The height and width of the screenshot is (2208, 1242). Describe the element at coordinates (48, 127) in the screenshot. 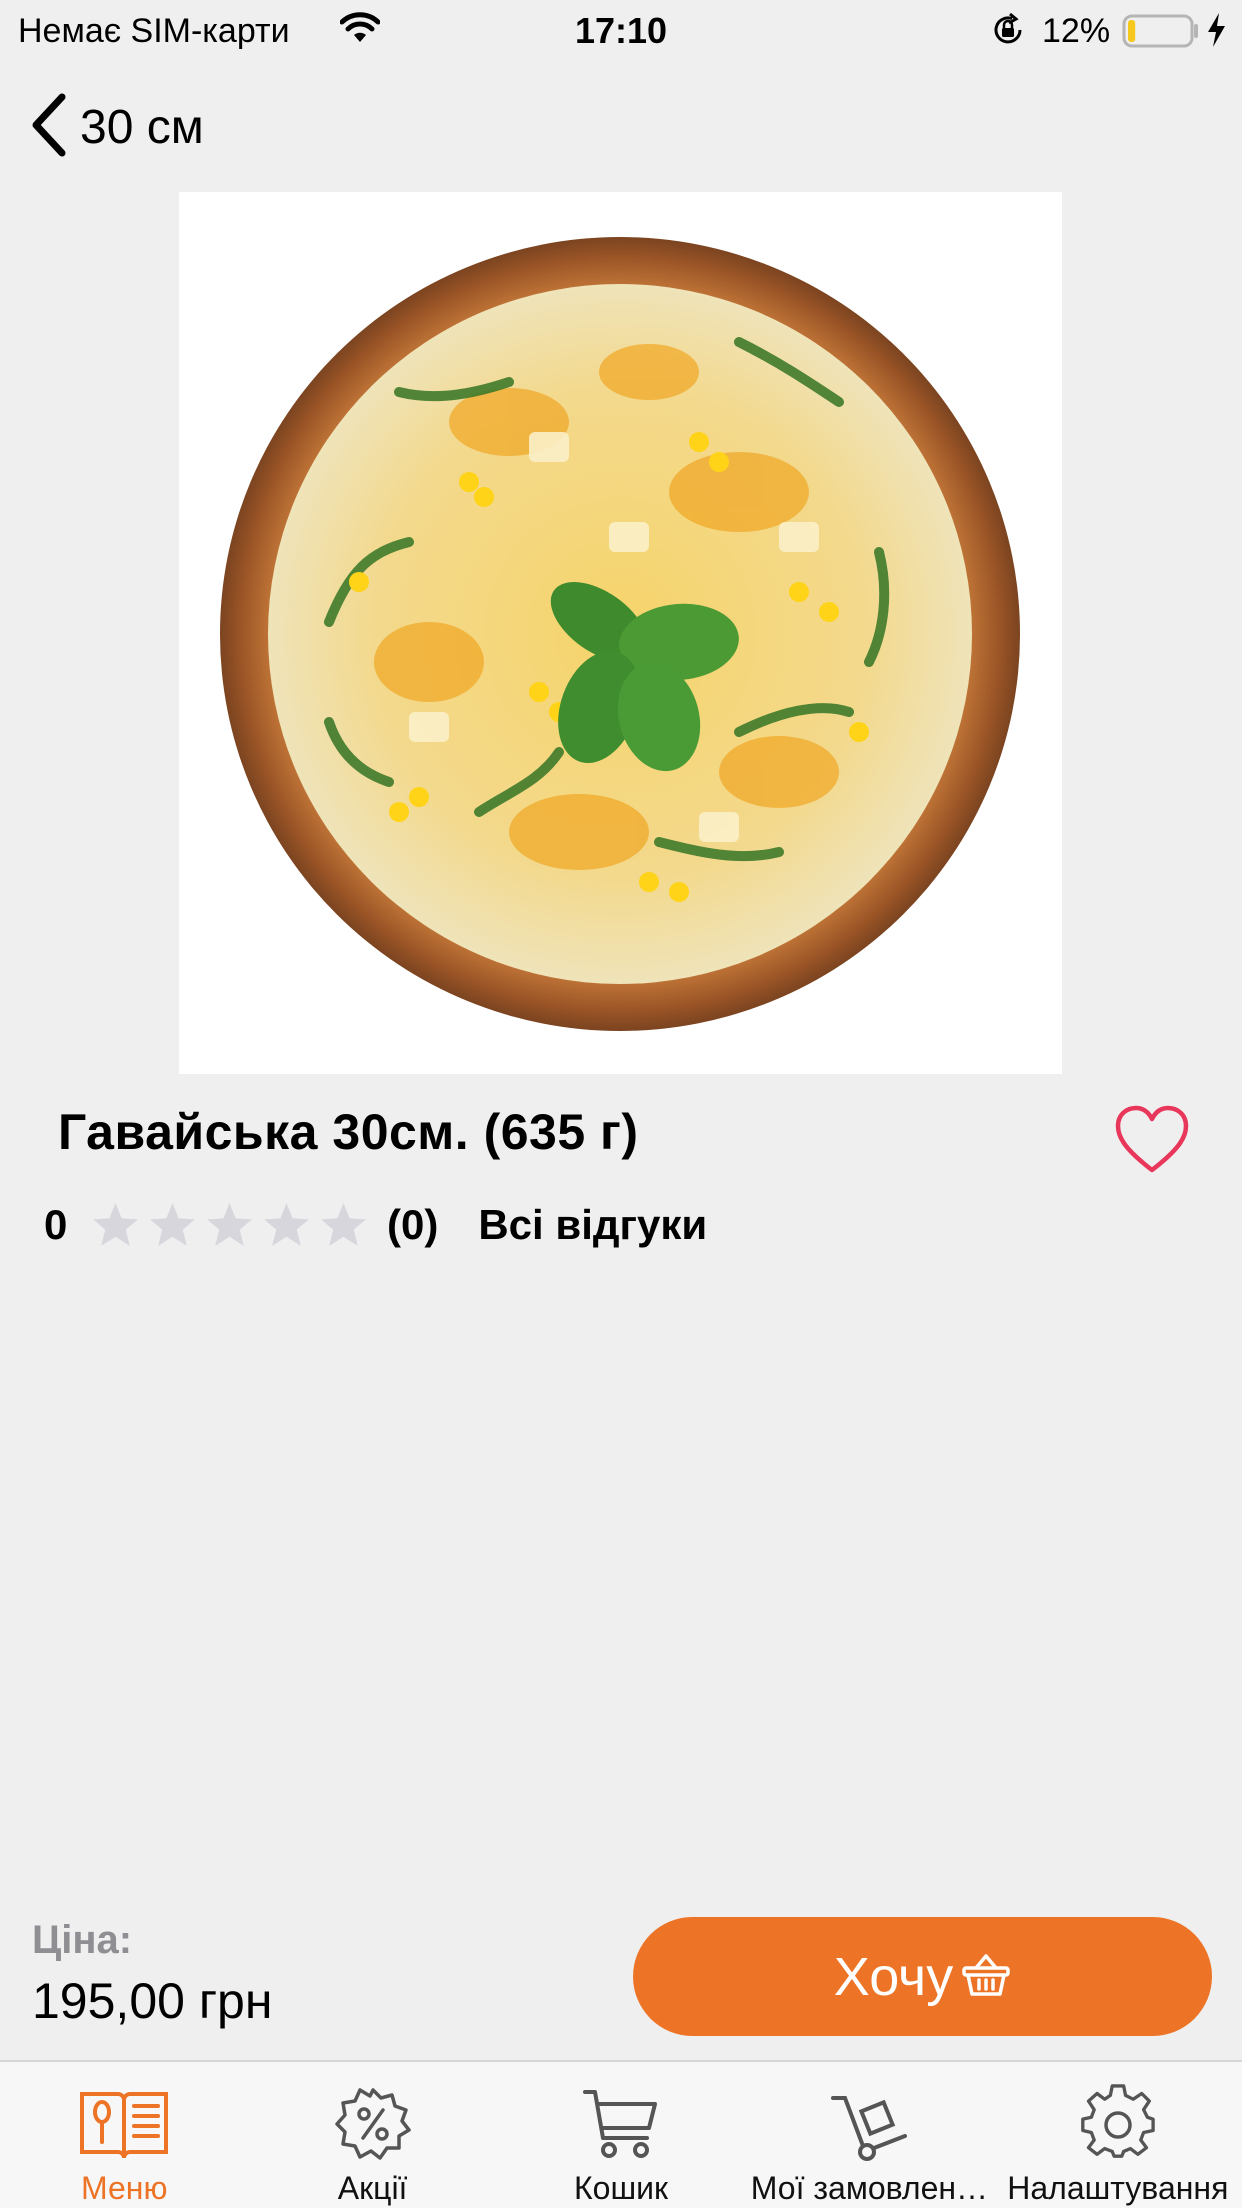

I see `chevron-left-icon` at that location.